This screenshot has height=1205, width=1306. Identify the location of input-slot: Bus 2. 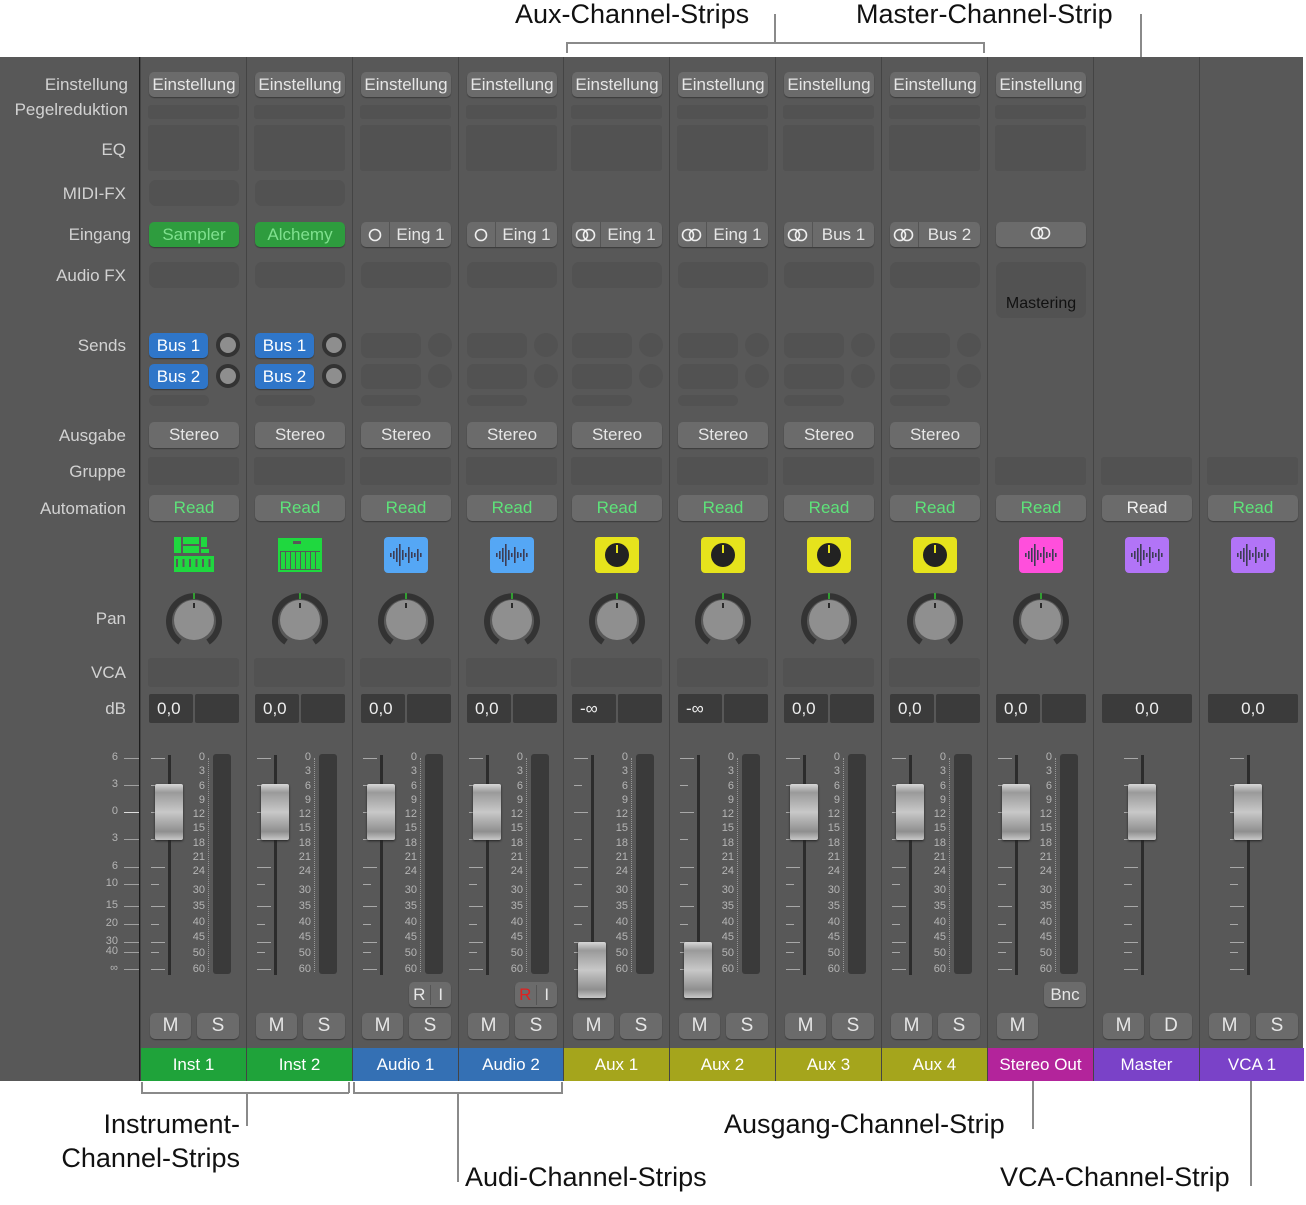
(935, 234).